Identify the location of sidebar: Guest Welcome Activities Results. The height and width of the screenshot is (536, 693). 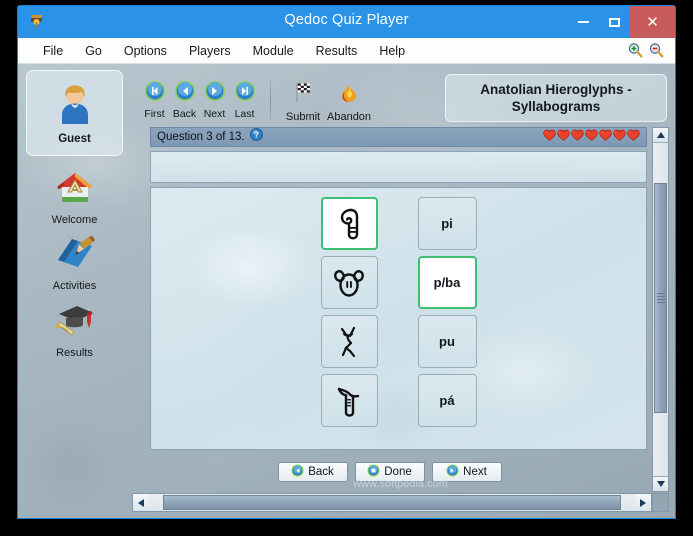
(75, 291).